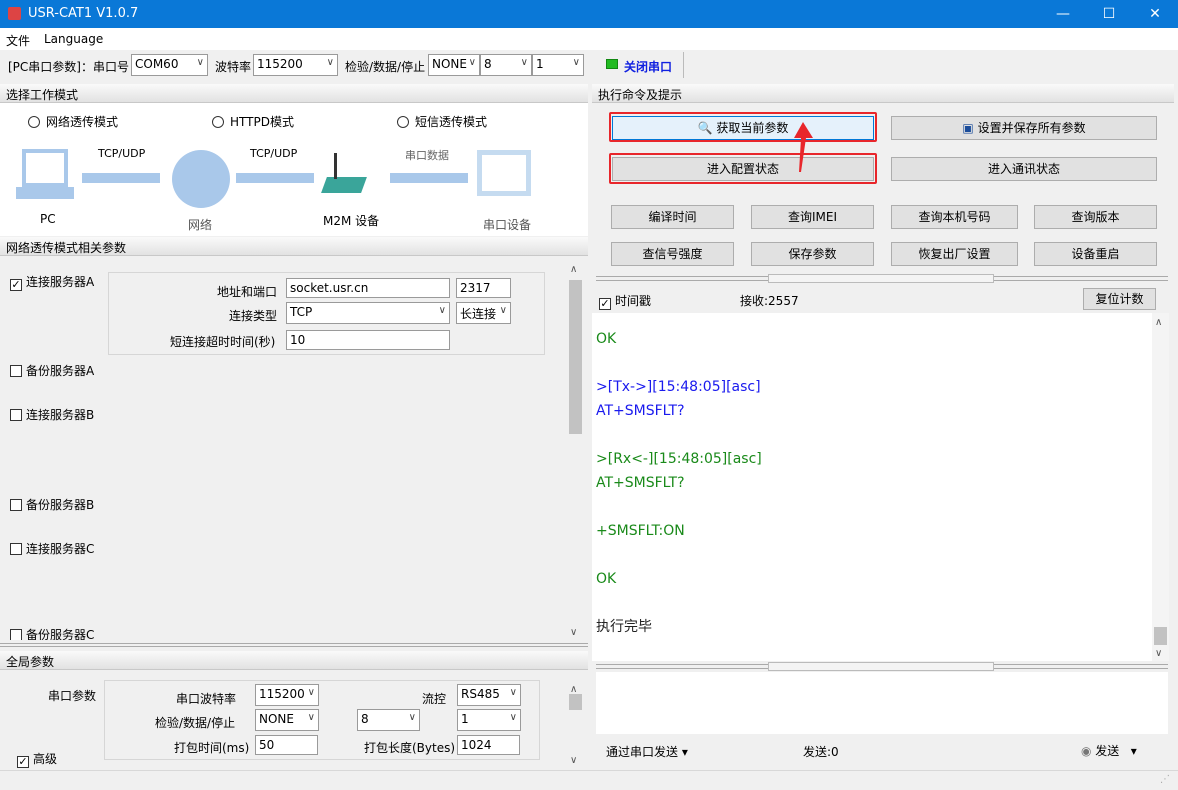 This screenshot has height=790, width=1178. I want to click on radio-sms-mode: 短信透传模式, so click(442, 121).